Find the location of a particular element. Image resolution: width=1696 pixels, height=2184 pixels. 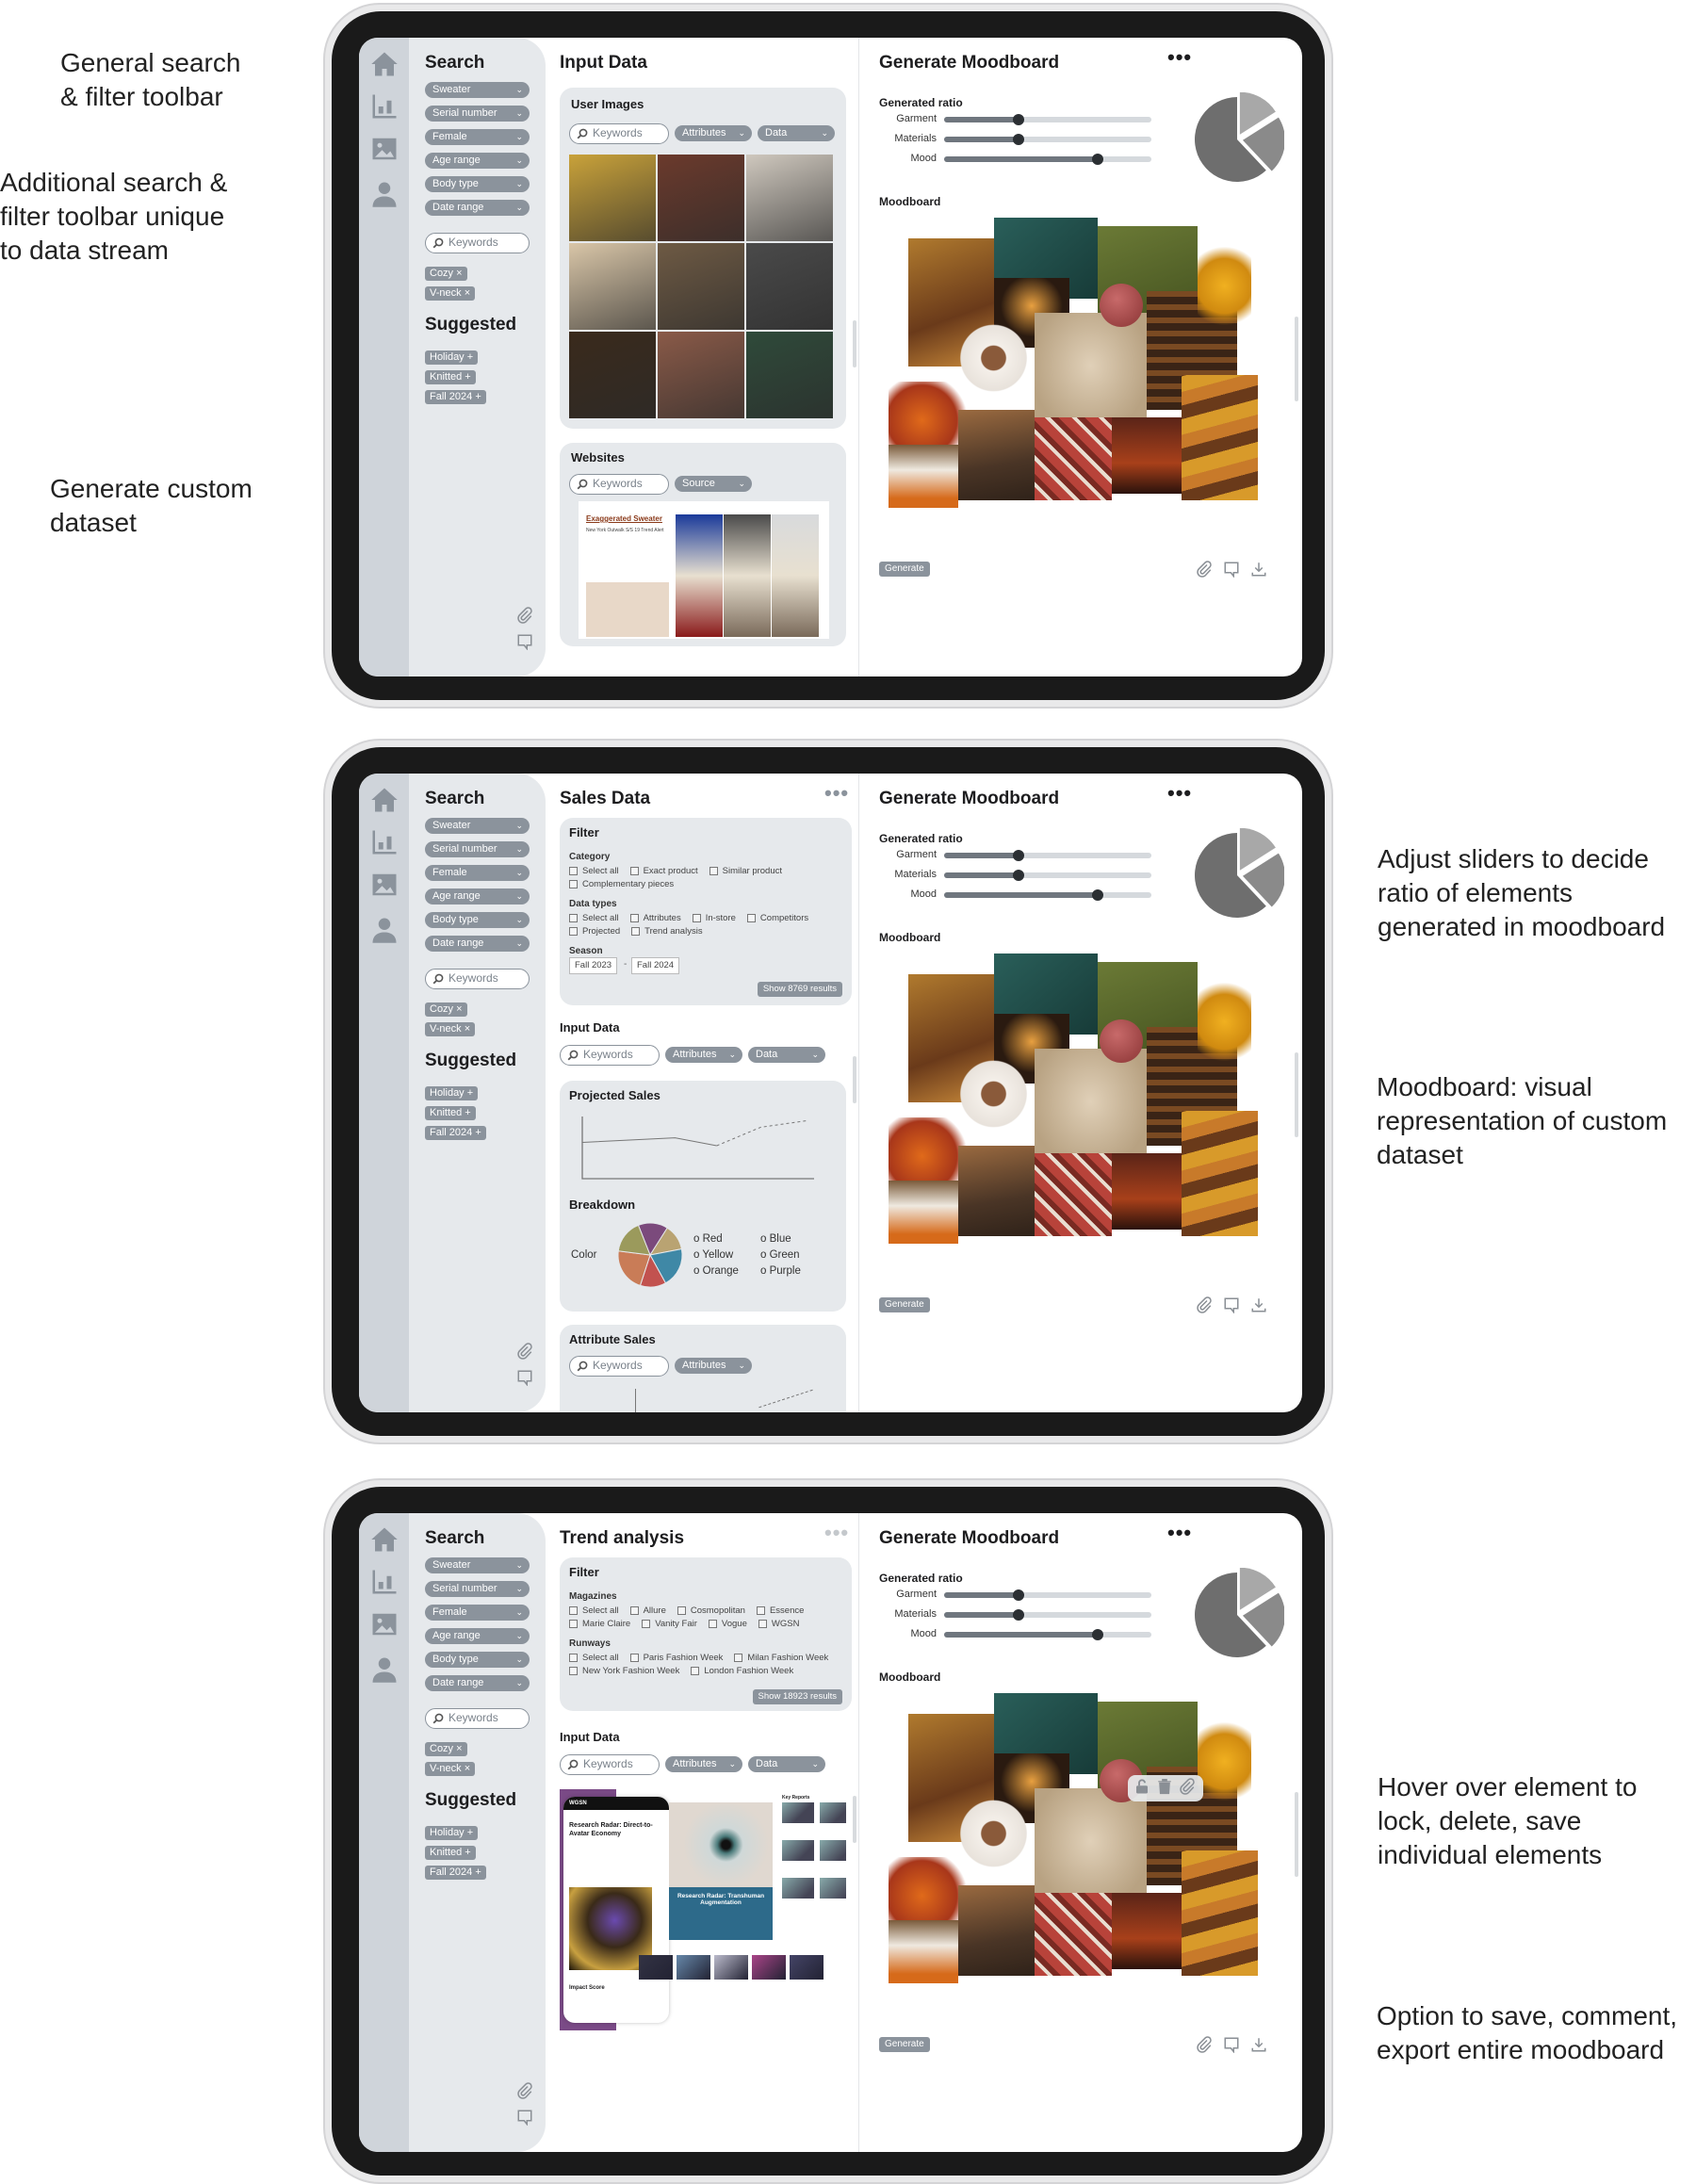

checkbox-option: New York Fashion Week is located at coordinates (624, 1671).